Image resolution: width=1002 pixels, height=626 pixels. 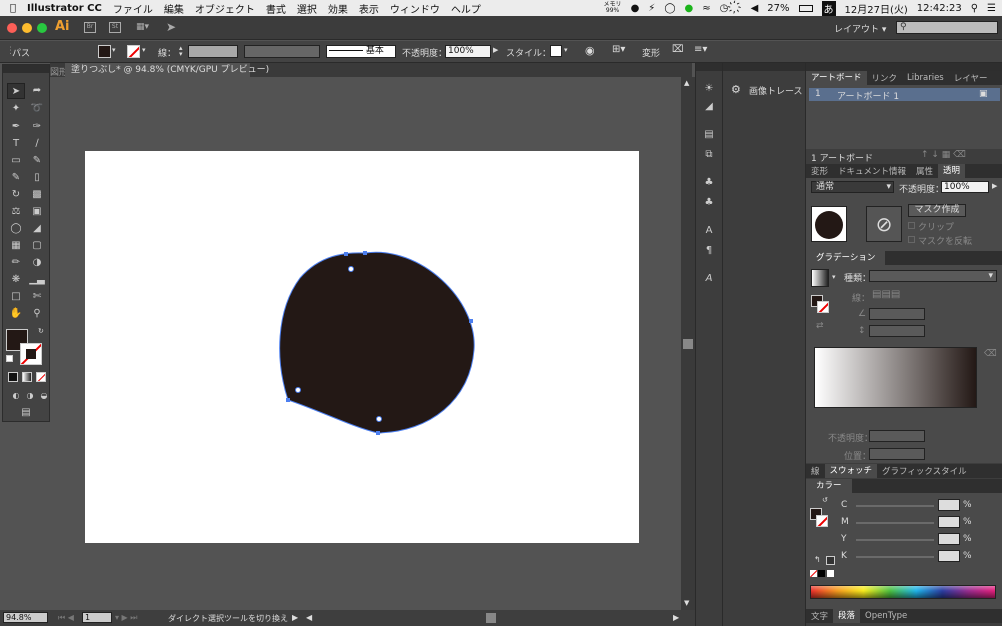 What do you see at coordinates (990, 354) in the screenshot?
I see `delete-stop-icon: ⌫` at bounding box center [990, 354].